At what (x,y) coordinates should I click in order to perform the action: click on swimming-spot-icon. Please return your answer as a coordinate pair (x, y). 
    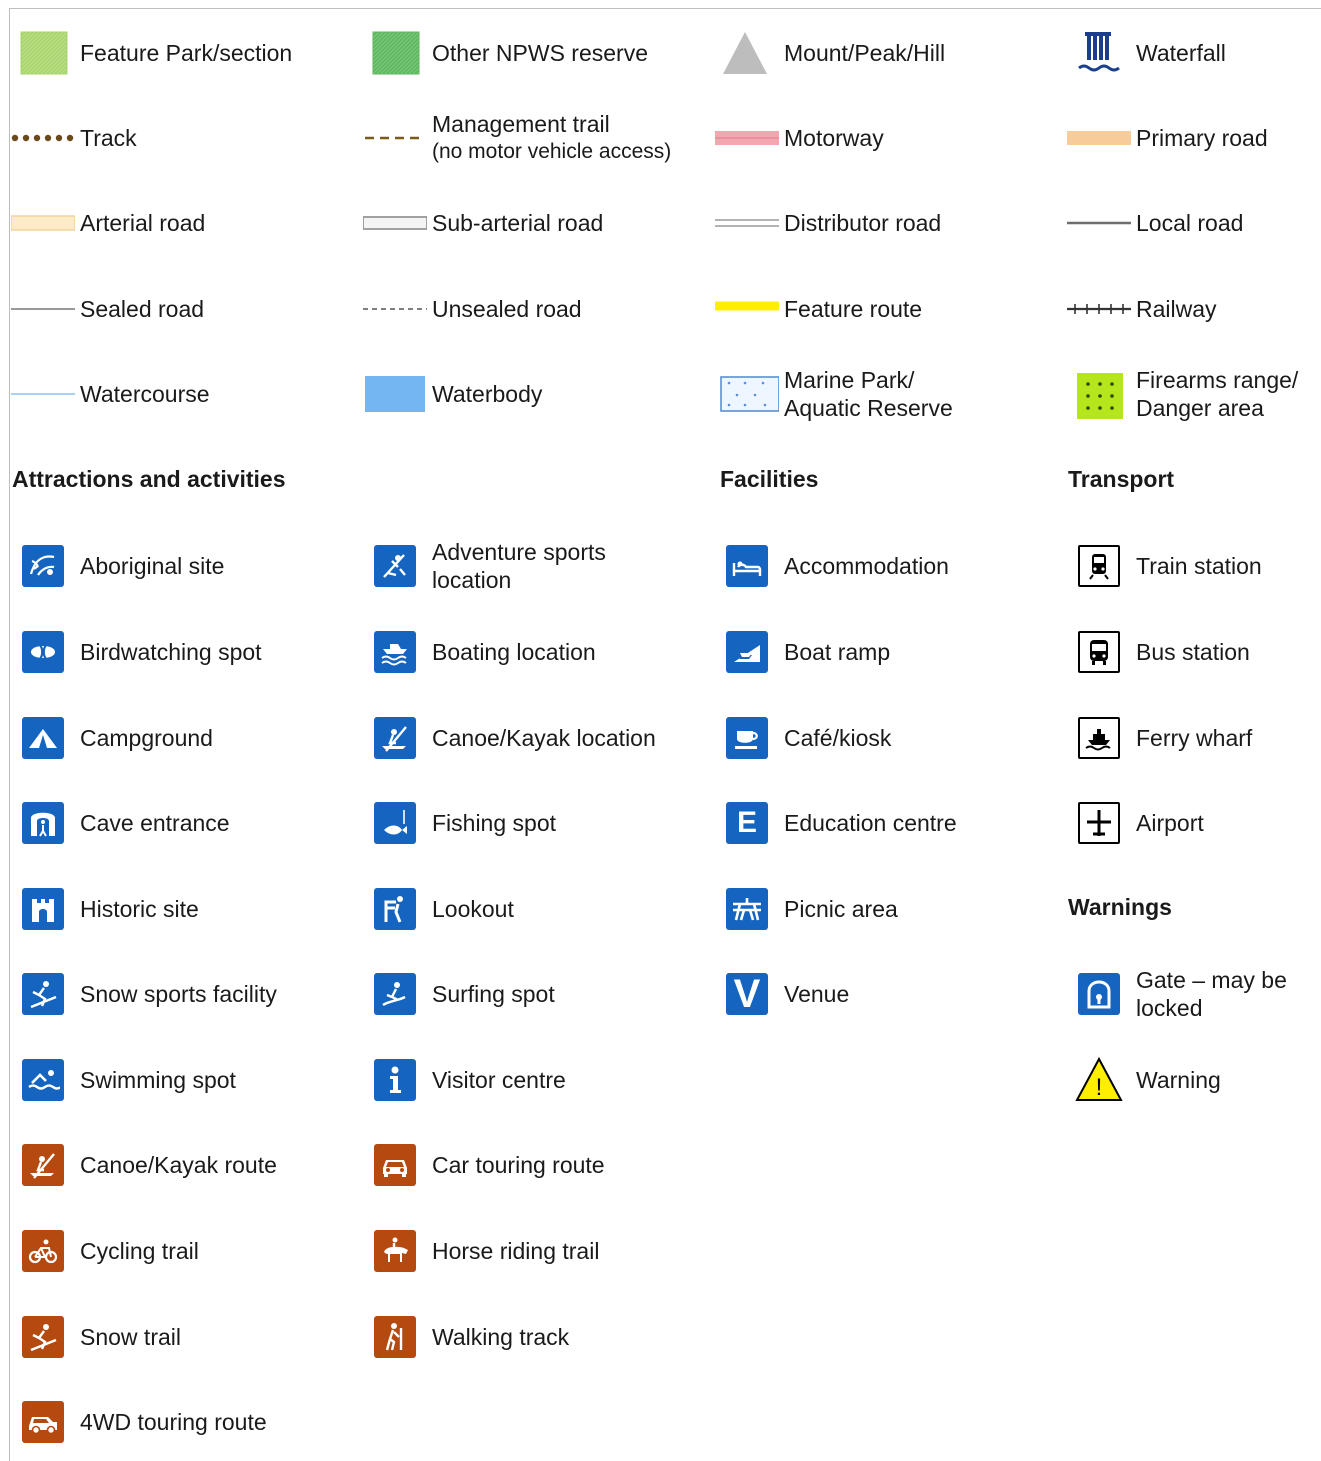
    Looking at the image, I should click on (43, 1080).